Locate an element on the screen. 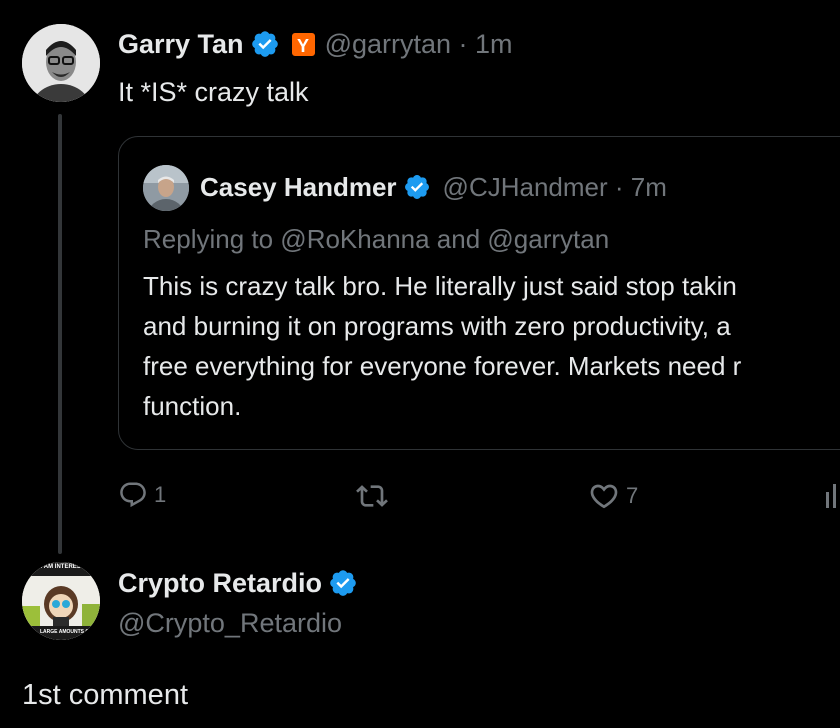 This screenshot has height=728, width=840. quoted-tweet-header: Casey Handmer @CJHandmer · 7m is located at coordinates (433, 187).